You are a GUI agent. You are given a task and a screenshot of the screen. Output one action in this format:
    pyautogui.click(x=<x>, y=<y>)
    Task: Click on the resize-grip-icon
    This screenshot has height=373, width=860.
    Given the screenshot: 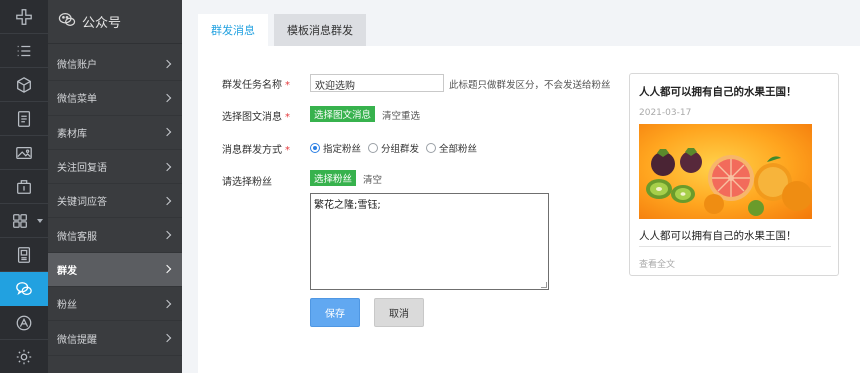 What is the action you would take?
    pyautogui.click(x=544, y=285)
    